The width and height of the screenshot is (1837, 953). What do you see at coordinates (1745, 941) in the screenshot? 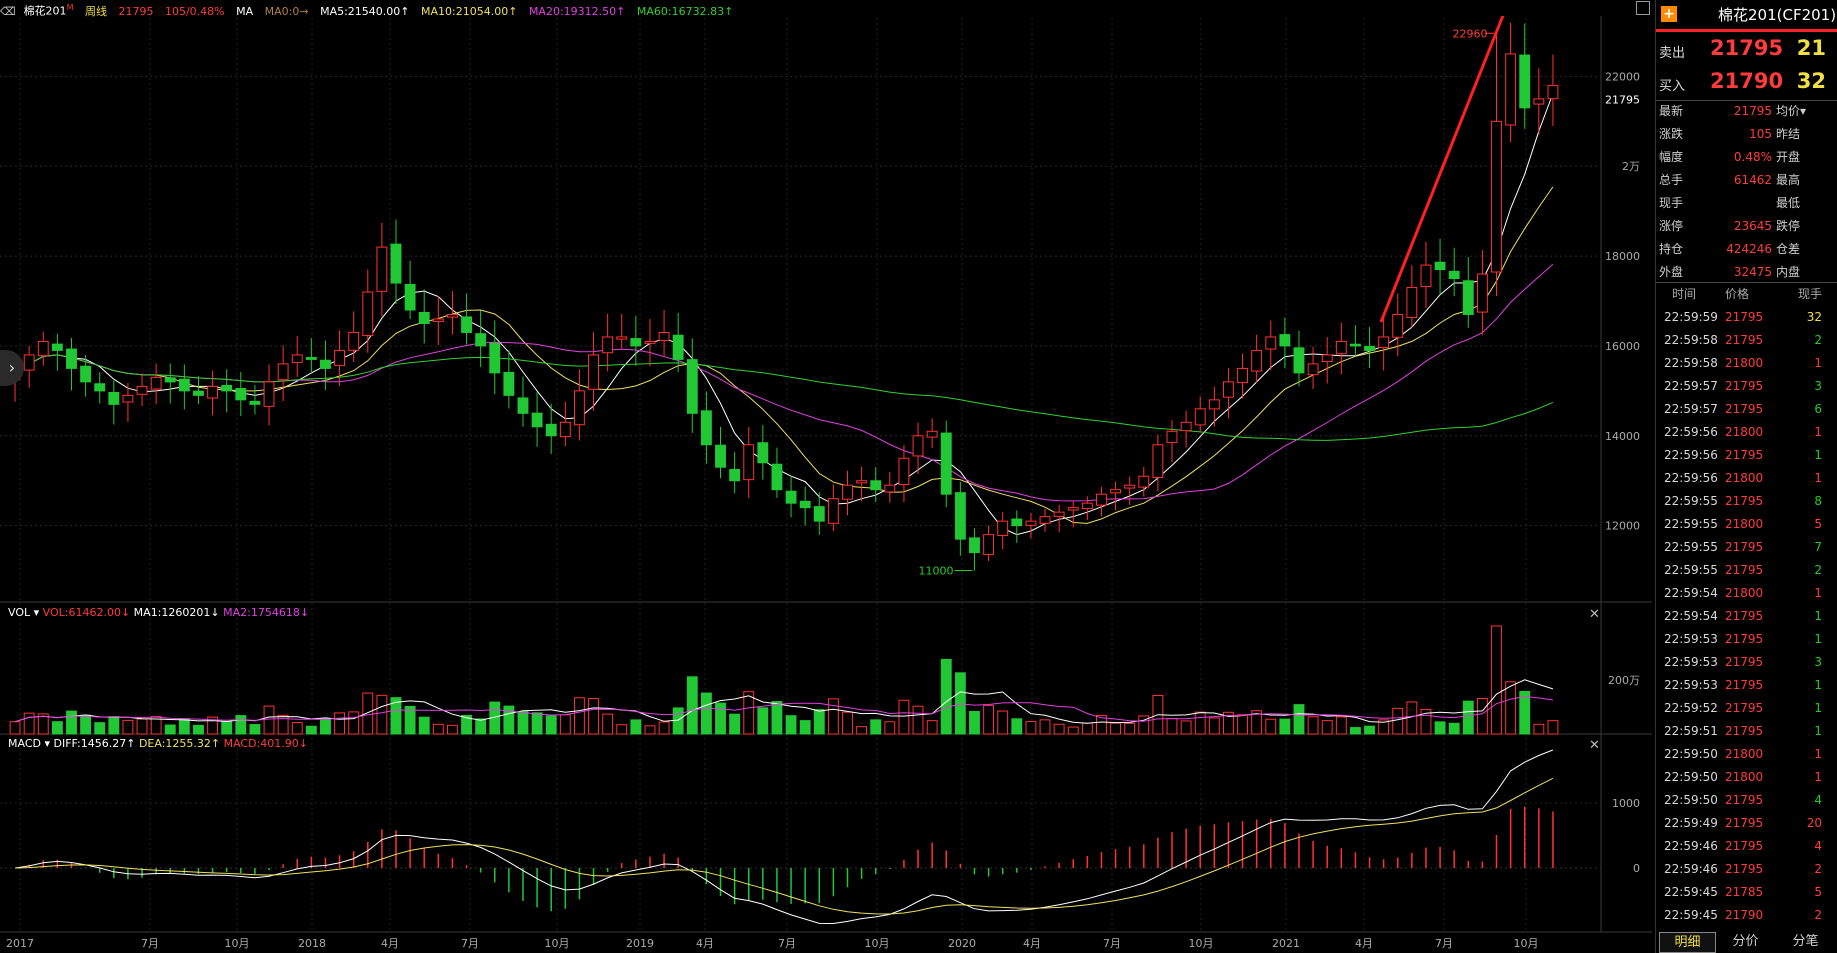
I see `tab-price: 分价` at bounding box center [1745, 941].